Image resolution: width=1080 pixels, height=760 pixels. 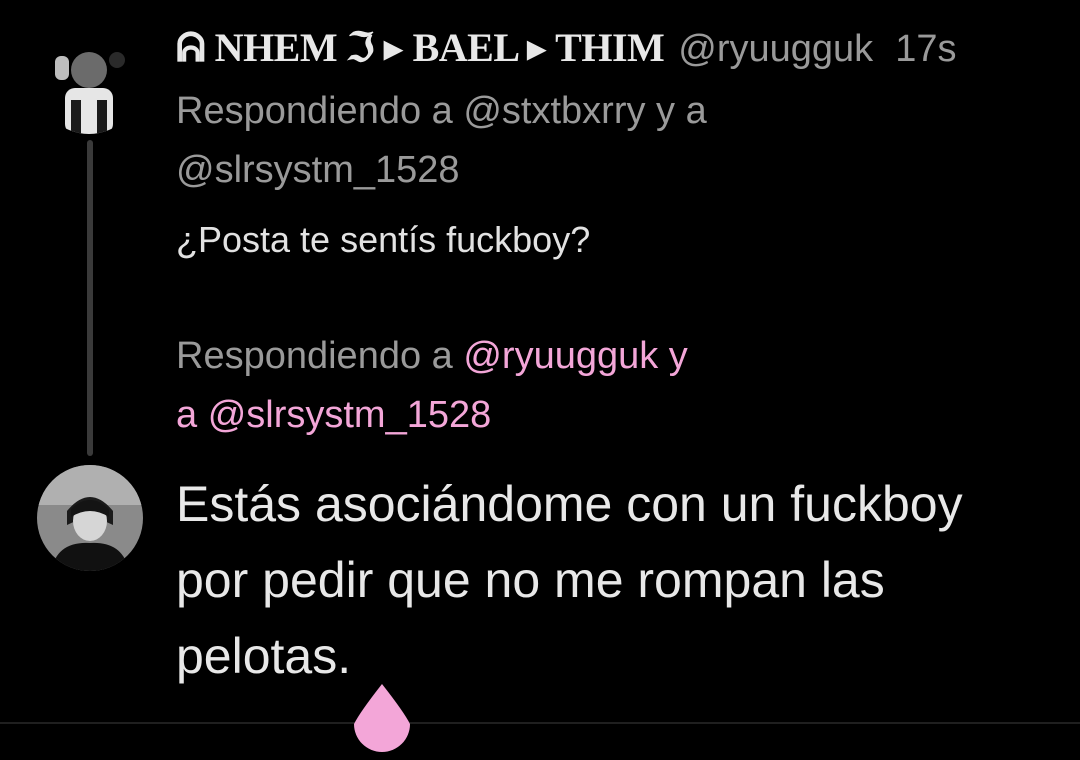 I want to click on replying-to-line-continued: @slrsystm_1528, so click(x=318, y=170).